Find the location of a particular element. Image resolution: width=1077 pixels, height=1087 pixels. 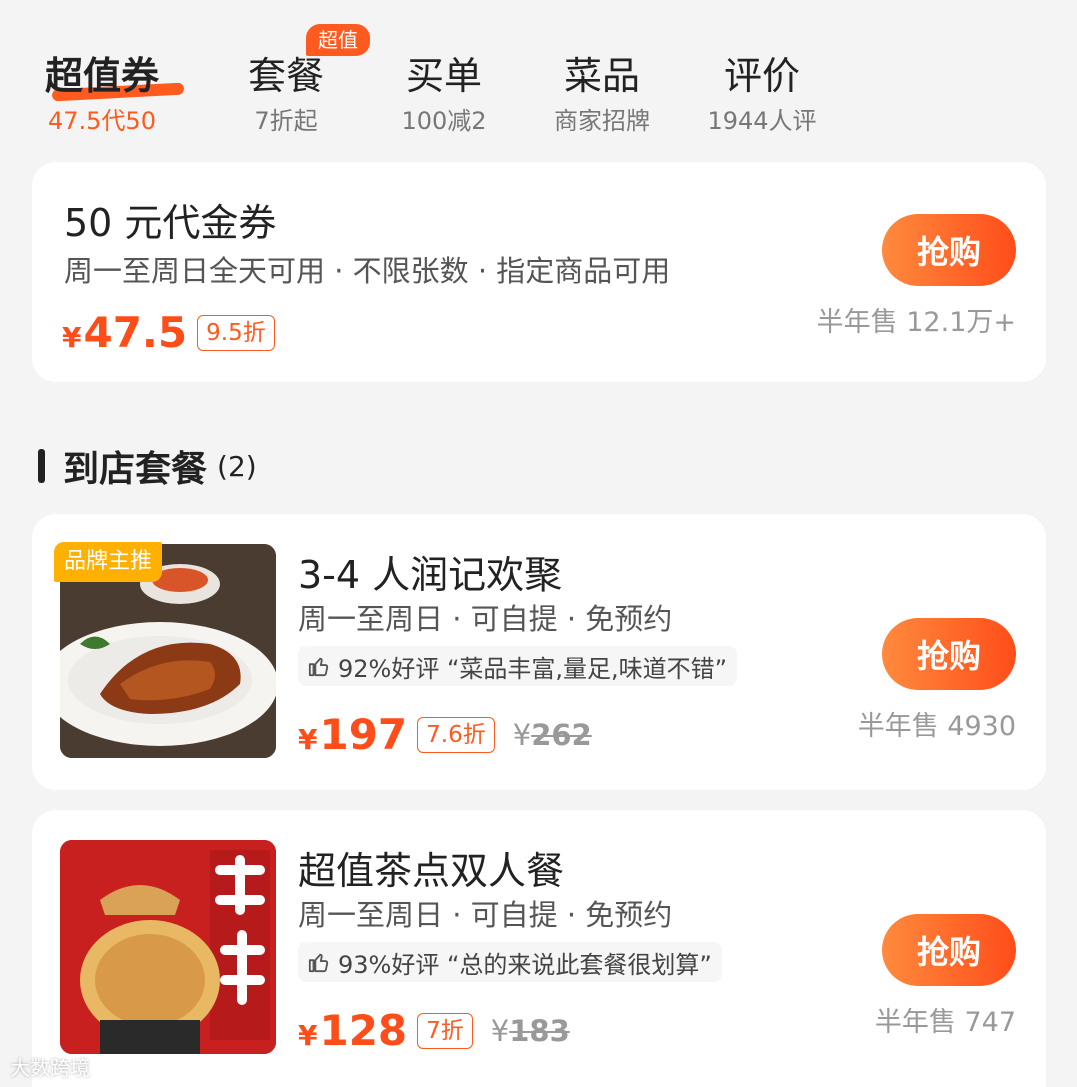

review-text: 93%好评 “总的来说此套餐很划算” is located at coordinates (525, 964).